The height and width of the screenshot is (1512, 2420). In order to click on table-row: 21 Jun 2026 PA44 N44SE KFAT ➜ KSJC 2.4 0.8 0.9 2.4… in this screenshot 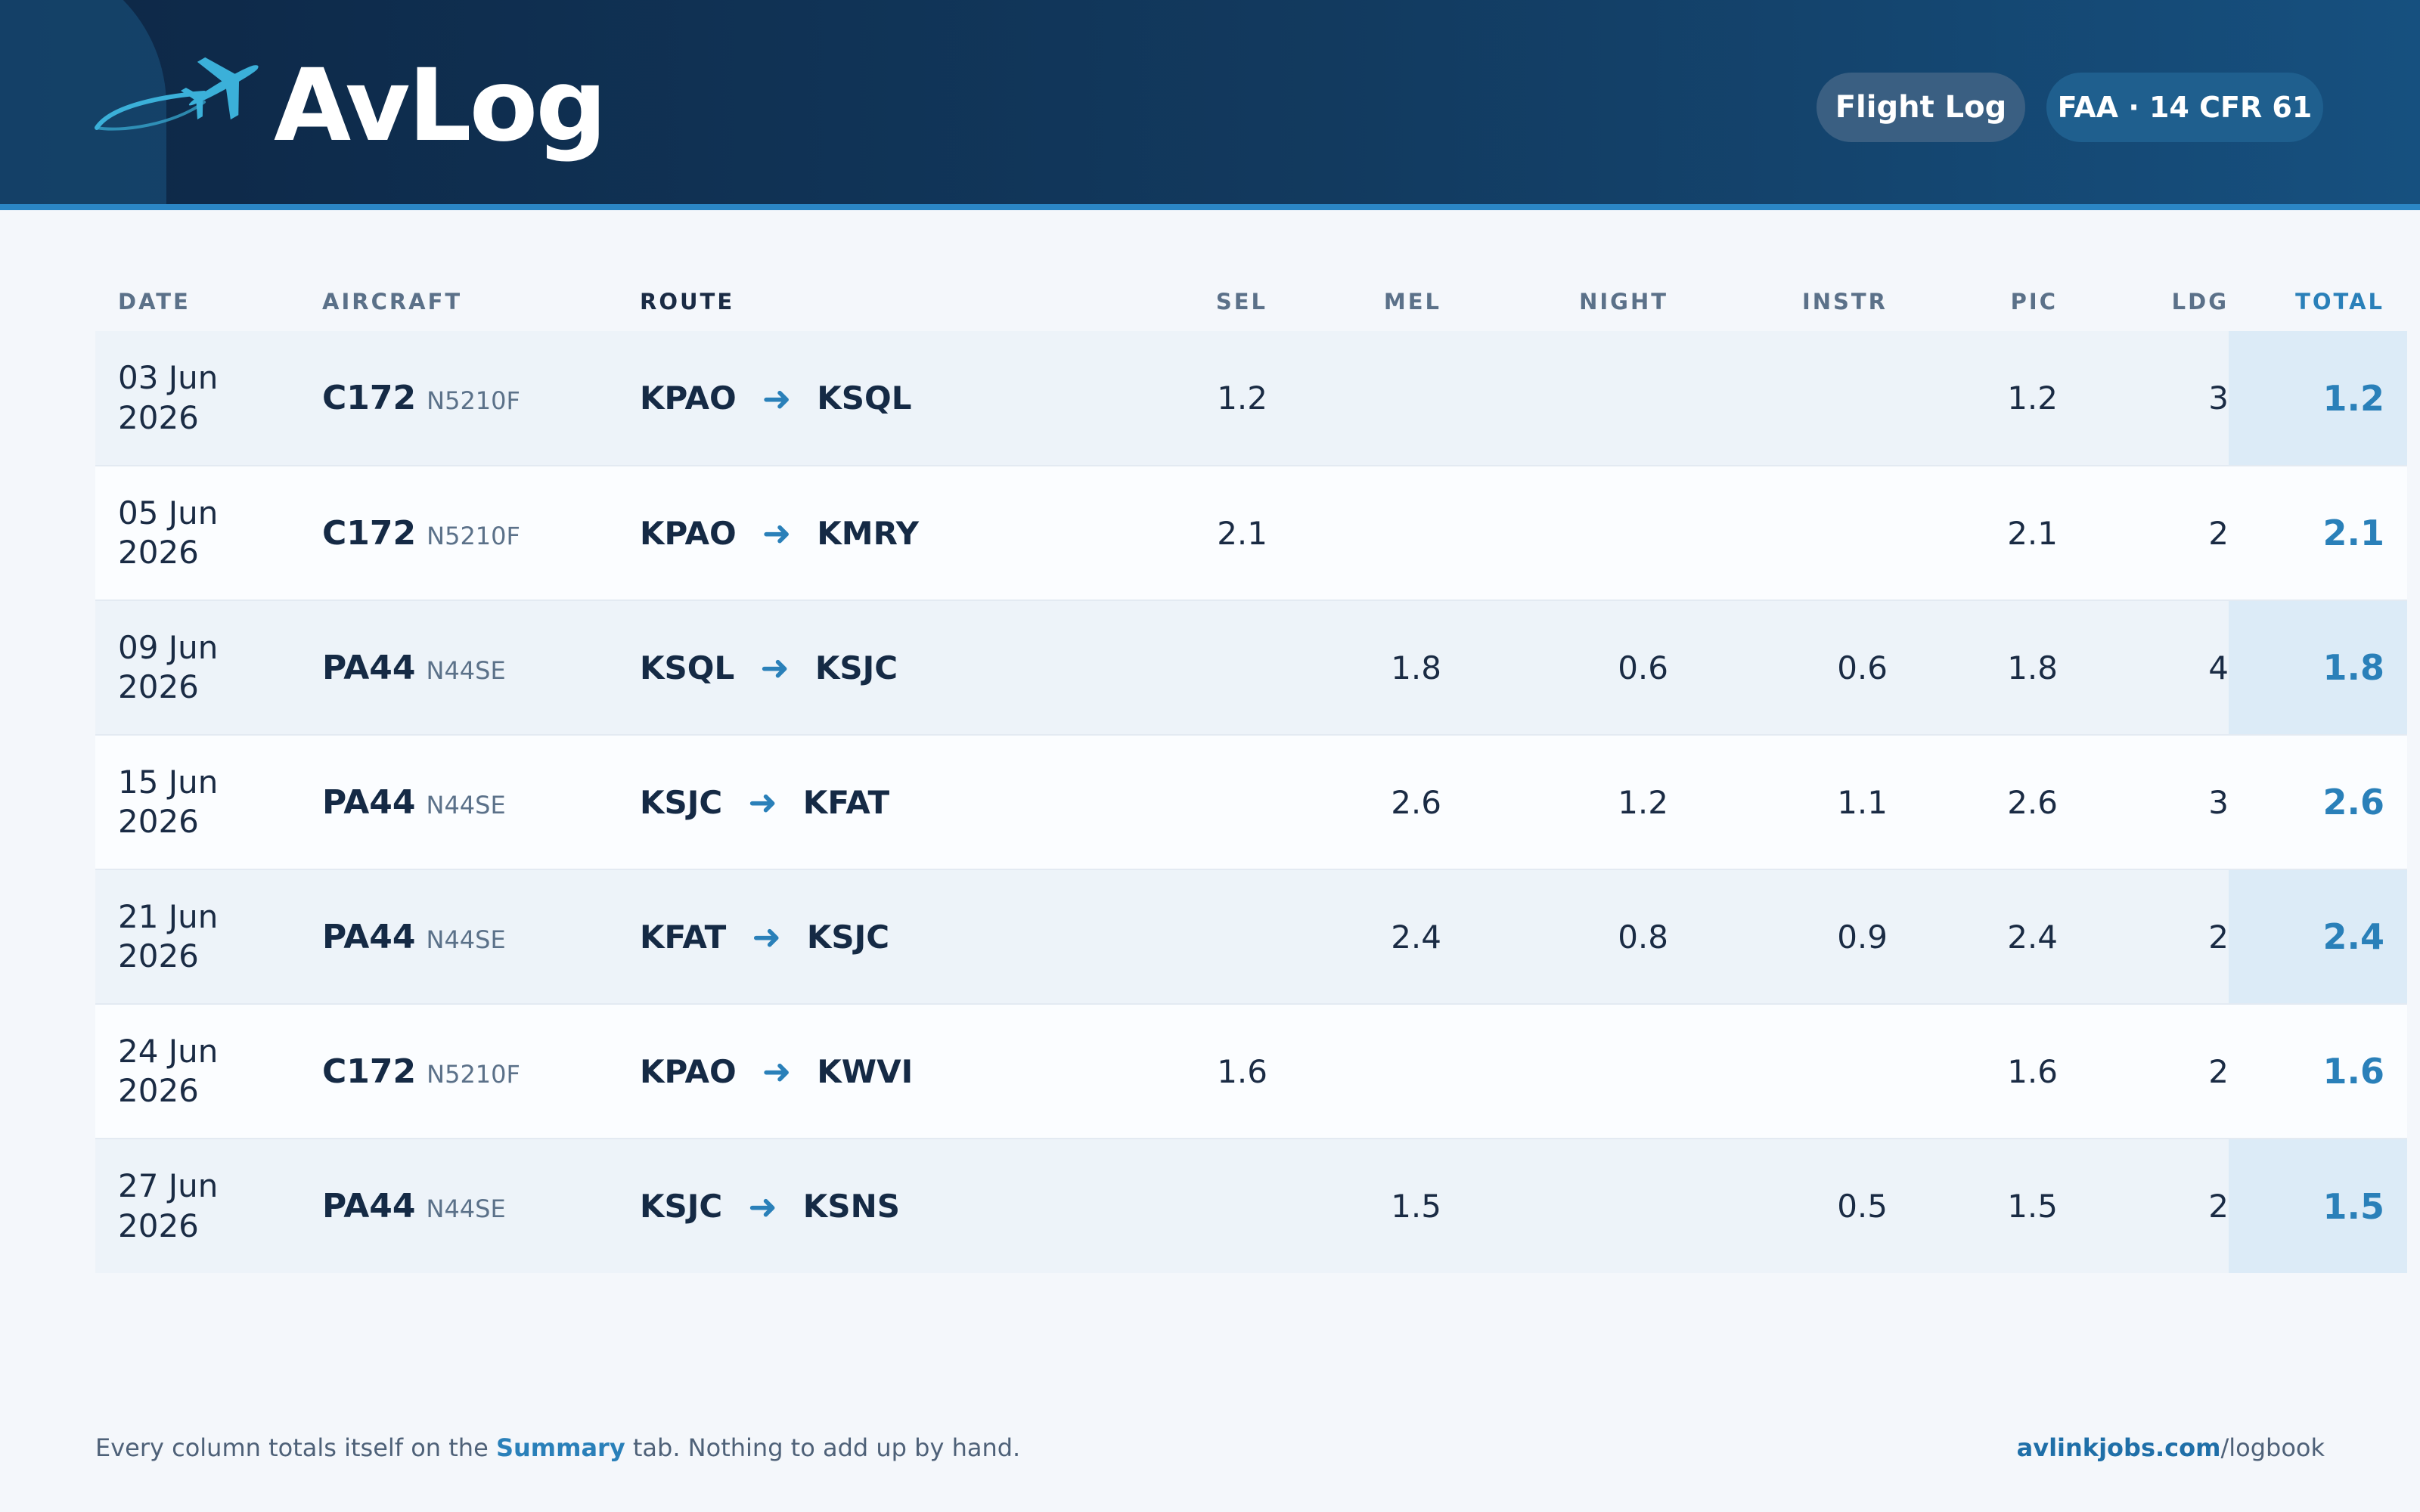, I will do `click(1251, 937)`.